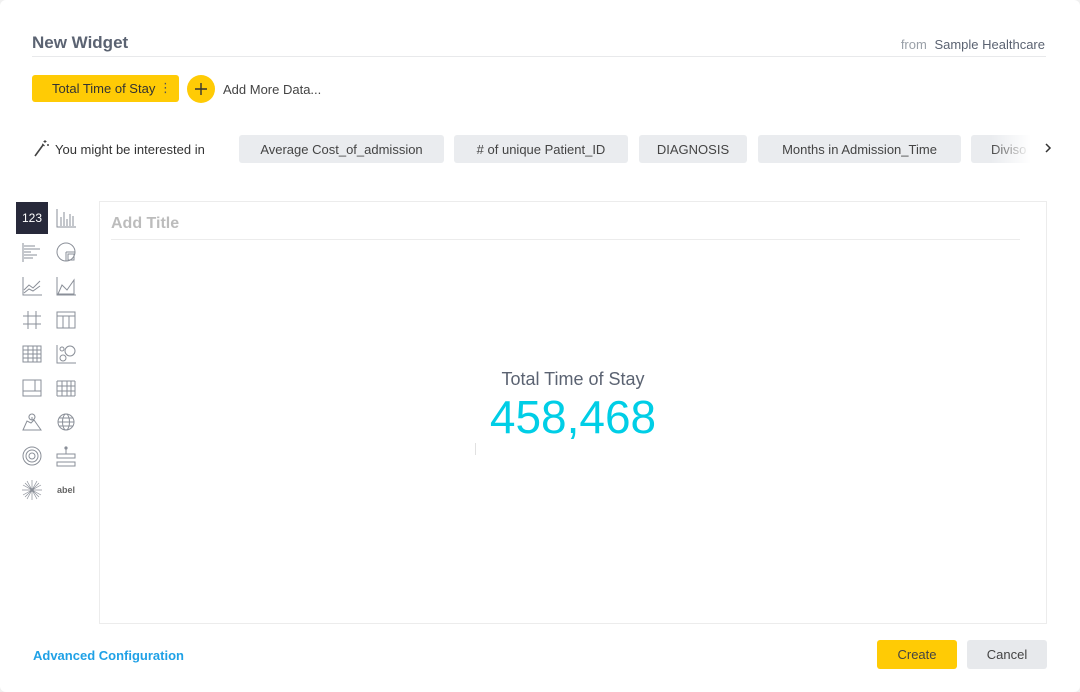  Describe the element at coordinates (693, 149) in the screenshot. I see `suggestion-chip: DIAGNOSIS` at that location.